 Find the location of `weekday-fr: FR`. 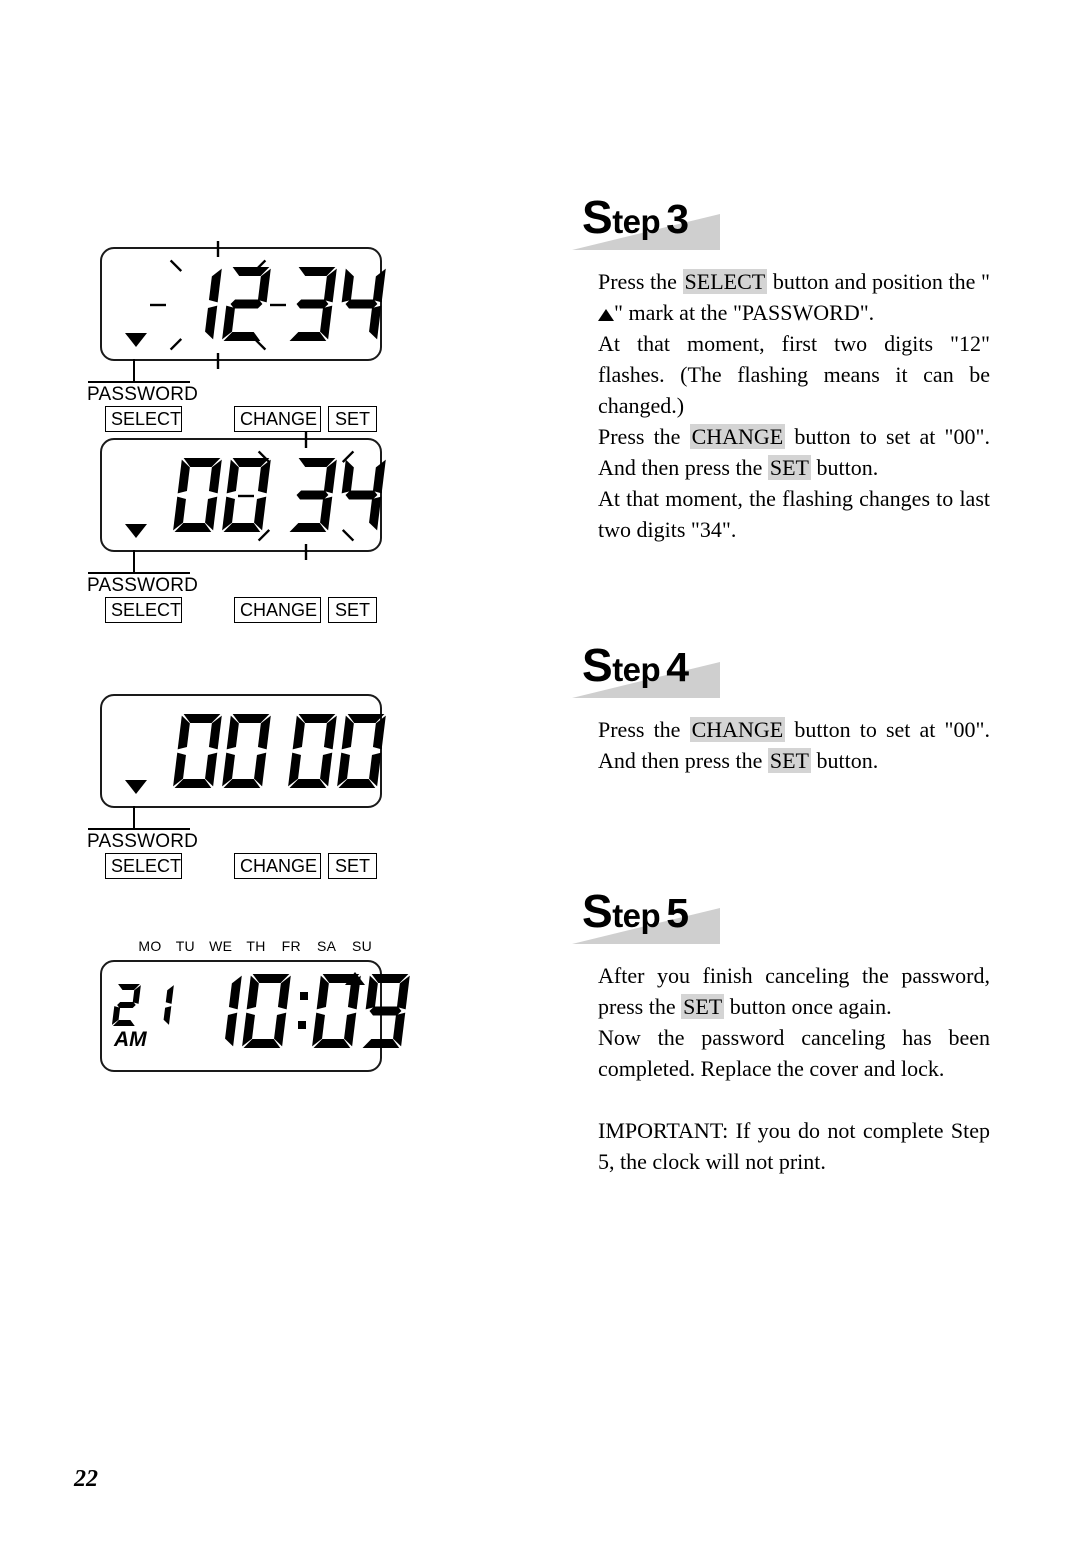

weekday-fr: FR is located at coordinates (291, 946).